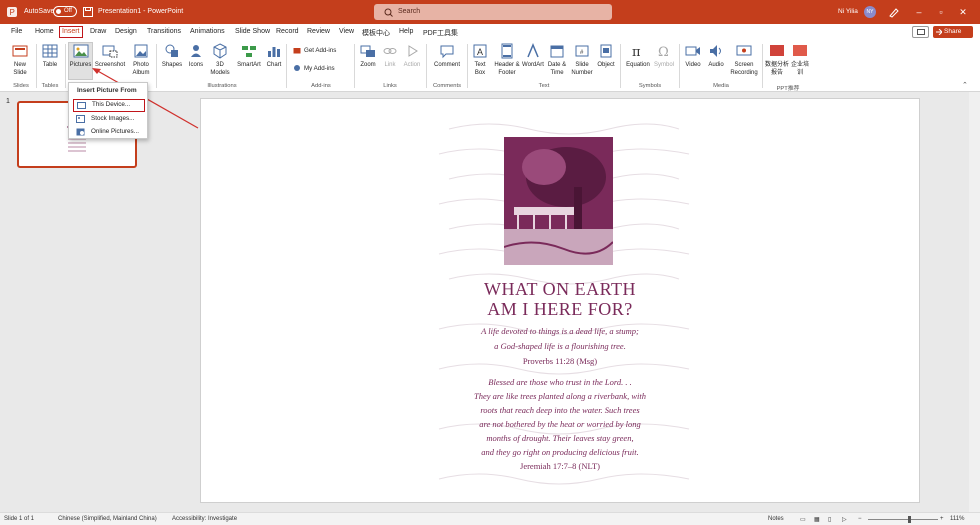 The width and height of the screenshot is (980, 525). I want to click on pen-icon, so click(894, 12).